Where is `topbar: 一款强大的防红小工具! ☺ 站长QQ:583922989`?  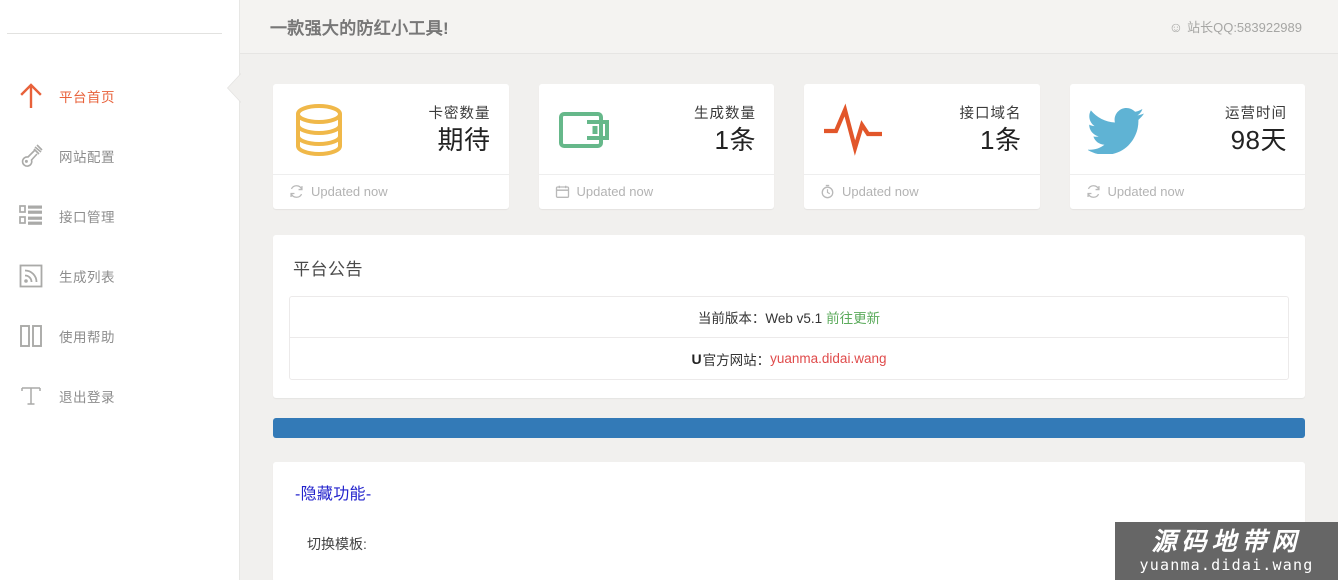 topbar: 一款强大的防红小工具! ☺ 站长QQ:583922989 is located at coordinates (789, 27).